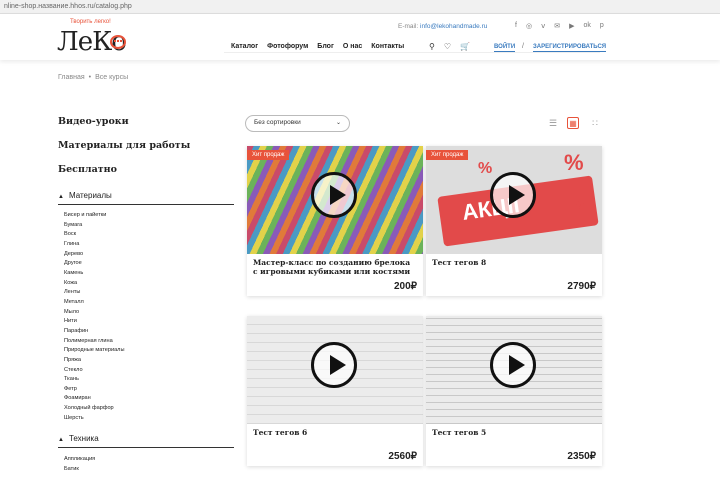  I want to click on youtube-icon: ▶, so click(571, 26).